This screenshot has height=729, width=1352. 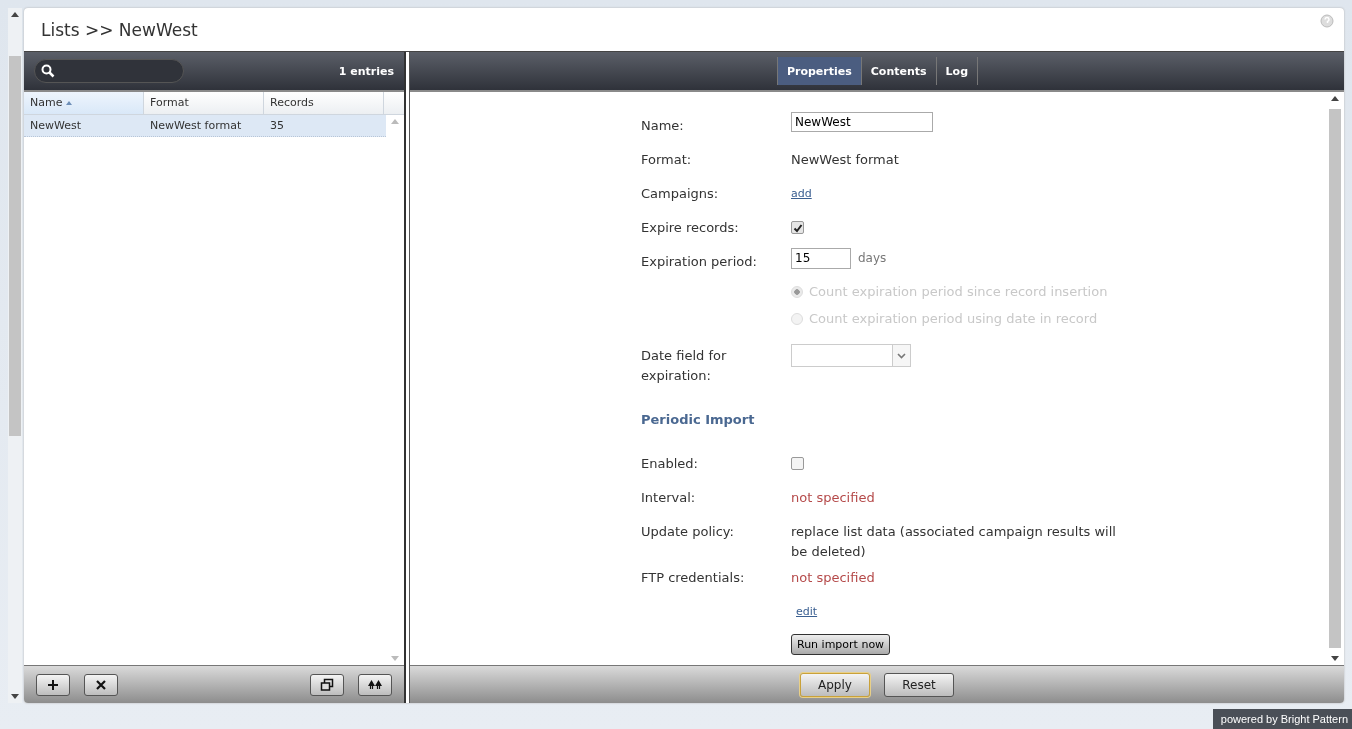 I want to click on page-title: Lists >> NewWest, so click(x=119, y=29).